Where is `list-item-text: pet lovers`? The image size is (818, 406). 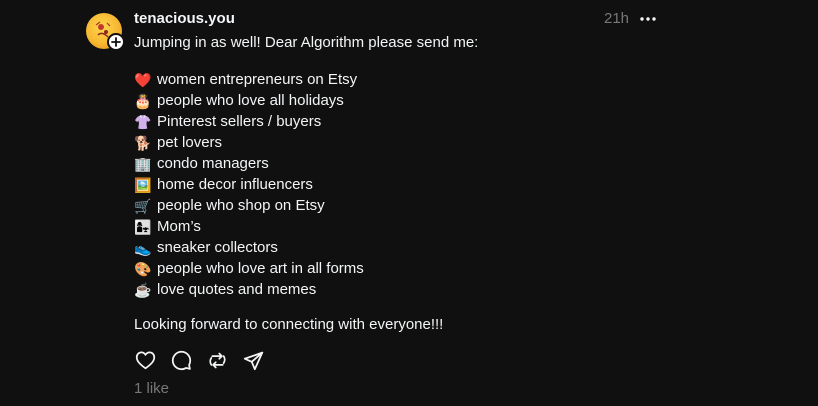 list-item-text: pet lovers is located at coordinates (190, 142).